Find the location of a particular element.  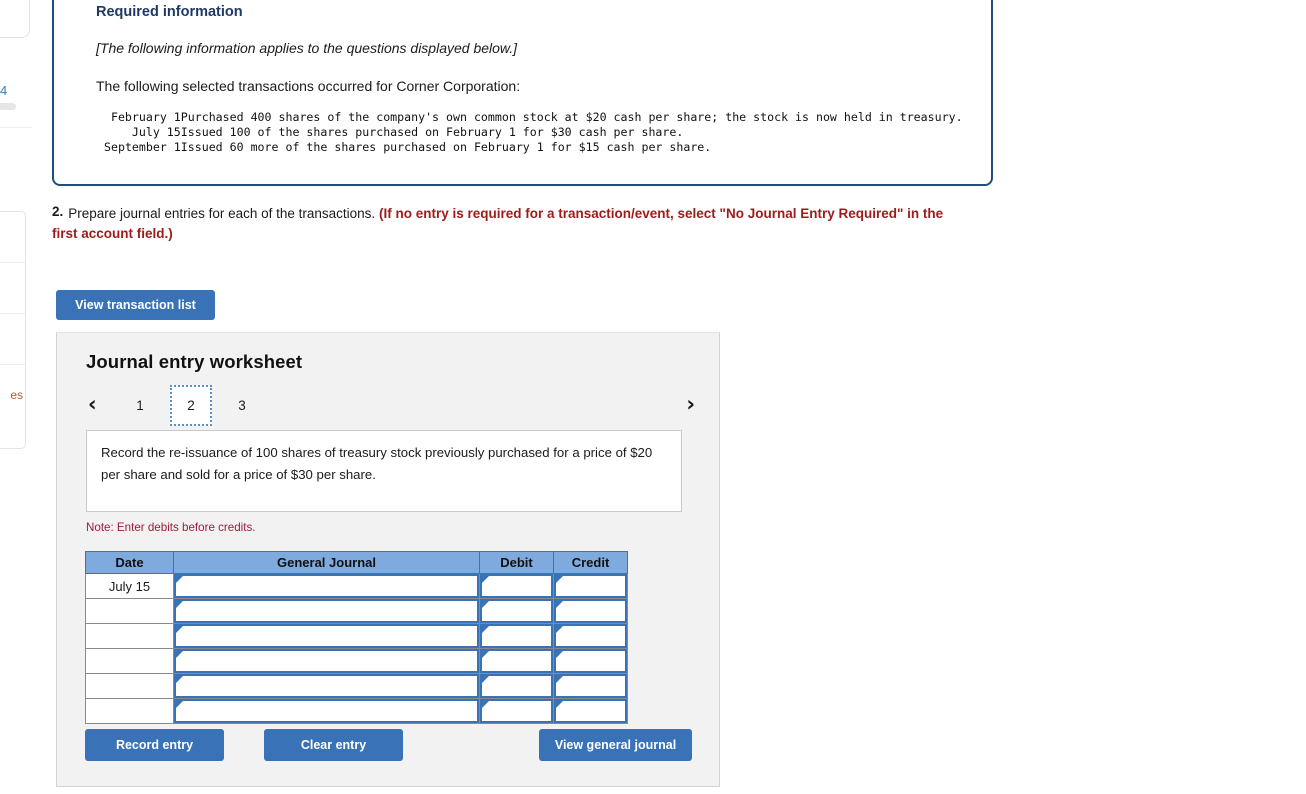

journal-entry-table: Date General Journal Debit Credit July 15 is located at coordinates (356, 637).